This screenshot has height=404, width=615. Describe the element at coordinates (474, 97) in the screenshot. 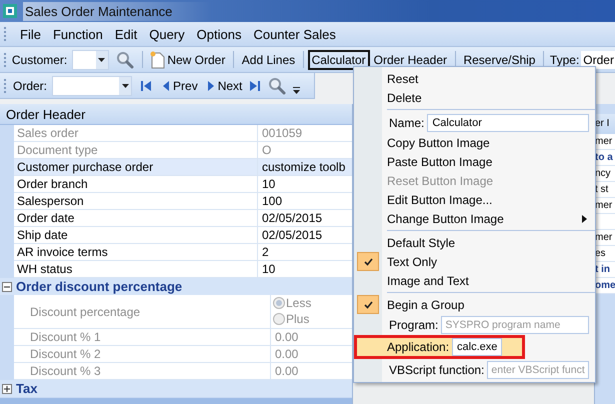

I see `menu-item: Delete` at that location.